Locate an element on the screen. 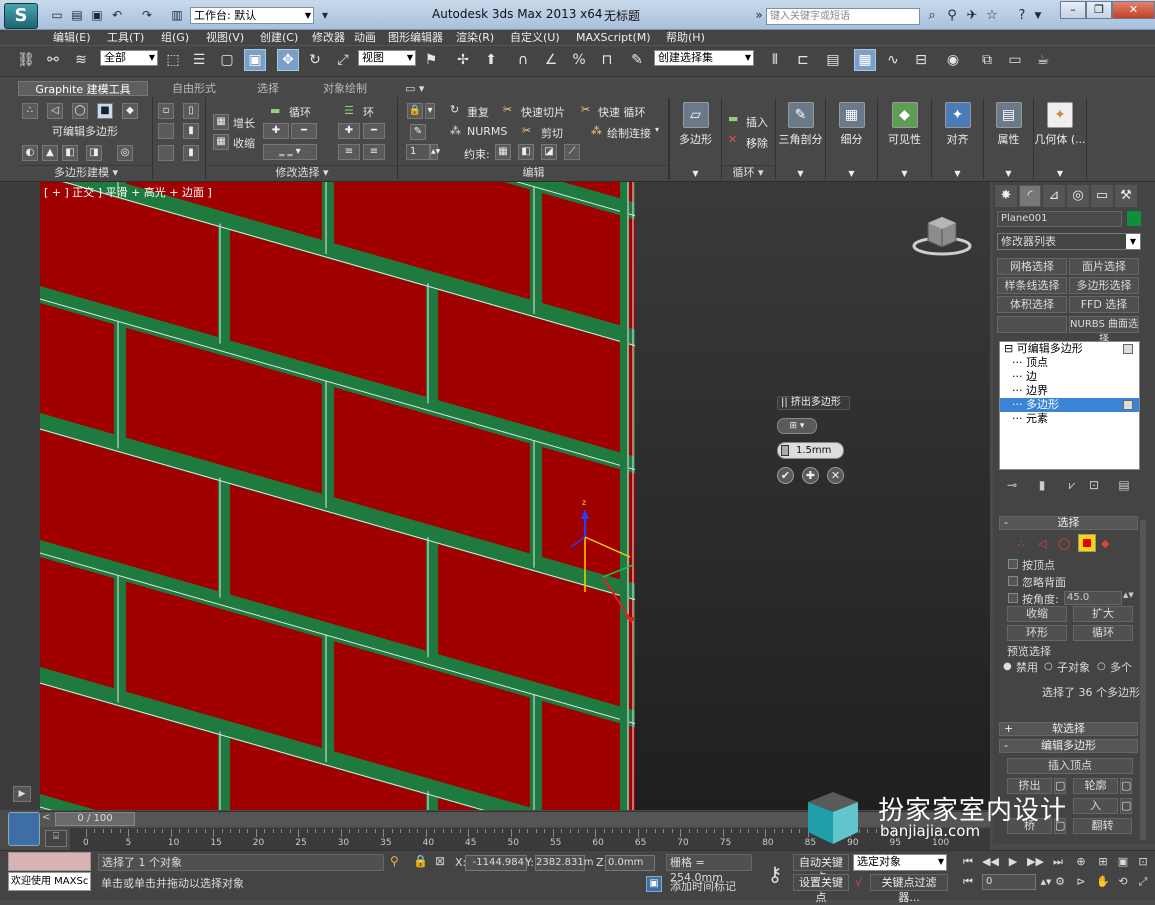 The image size is (1155, 905). spinner-snap-icon: ⊓ is located at coordinates (607, 60).